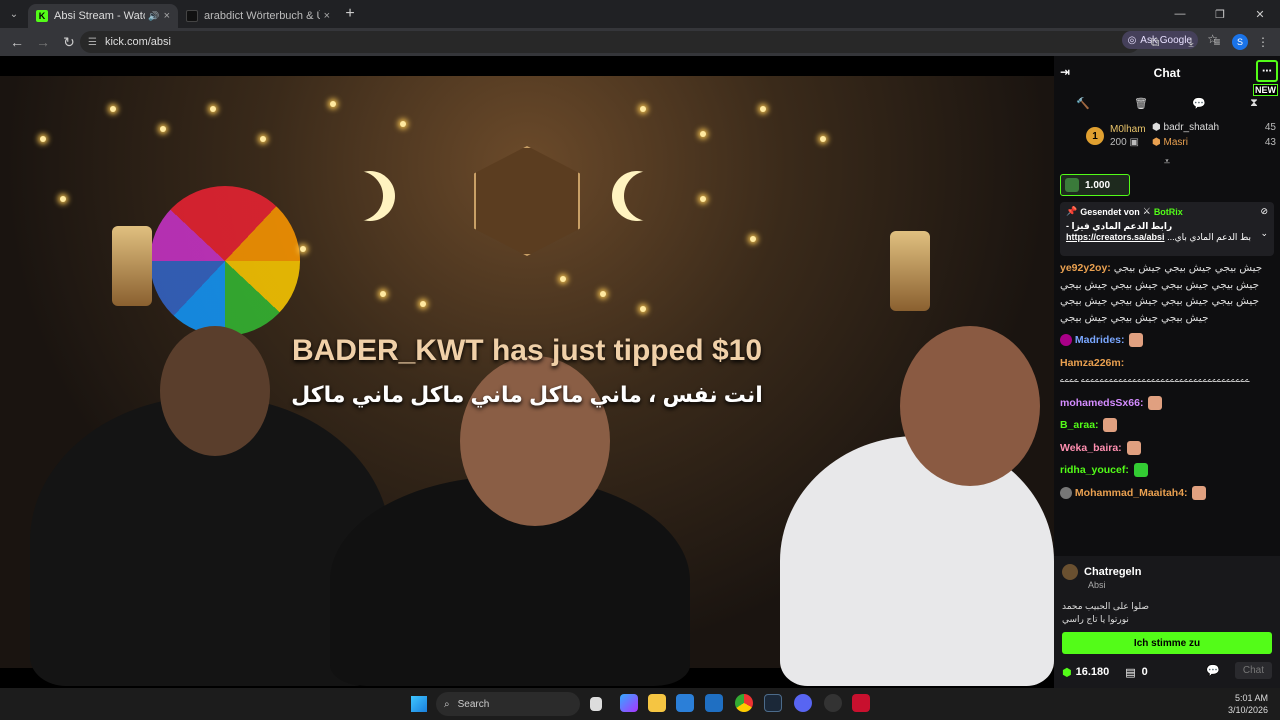  Describe the element at coordinates (153, 16) in the screenshot. I see `speaker-icon: 🔊` at that location.